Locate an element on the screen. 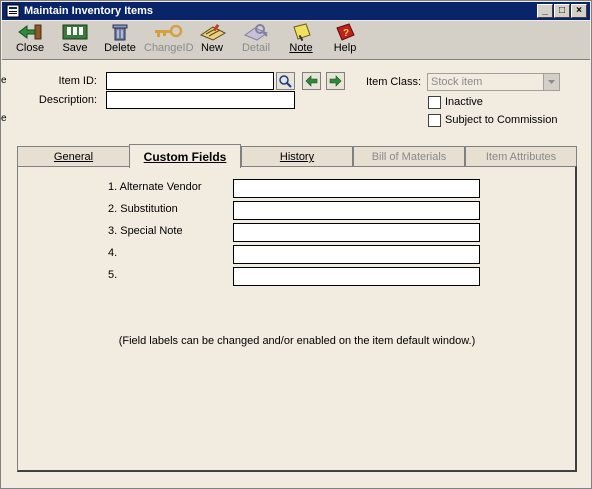 The width and height of the screenshot is (592, 489). inactive-checkbox is located at coordinates (434, 102).